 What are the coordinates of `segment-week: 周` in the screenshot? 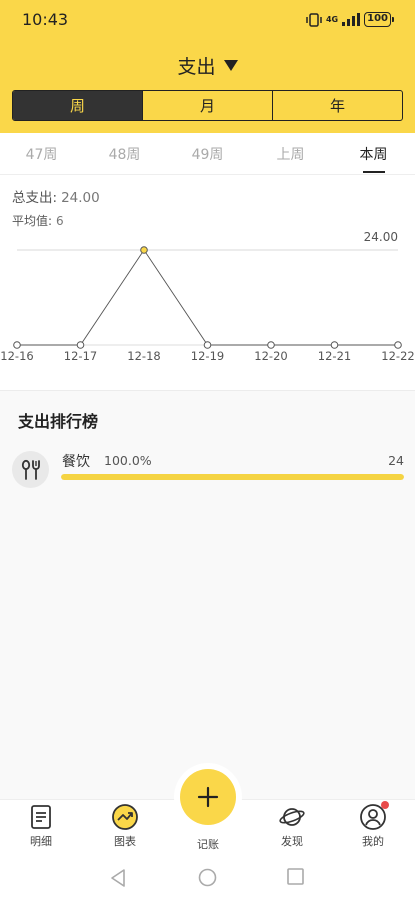 It's located at (77, 105).